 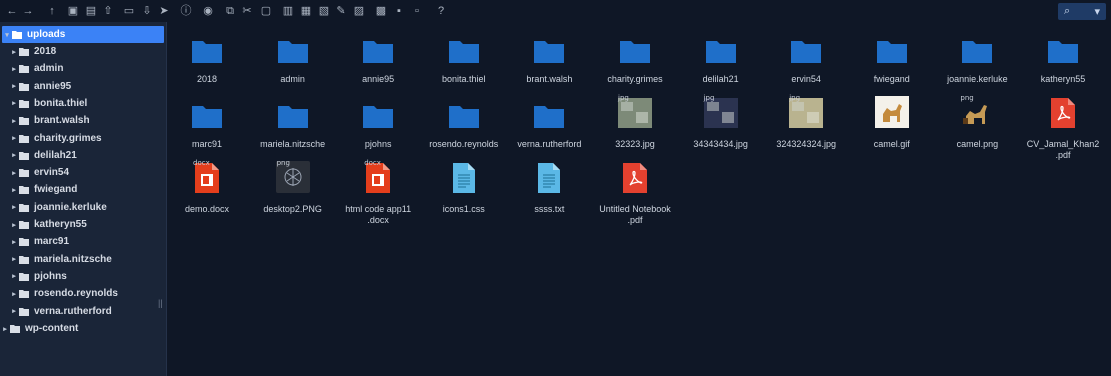 What do you see at coordinates (293, 57) in the screenshot?
I see `folder-item: admin` at bounding box center [293, 57].